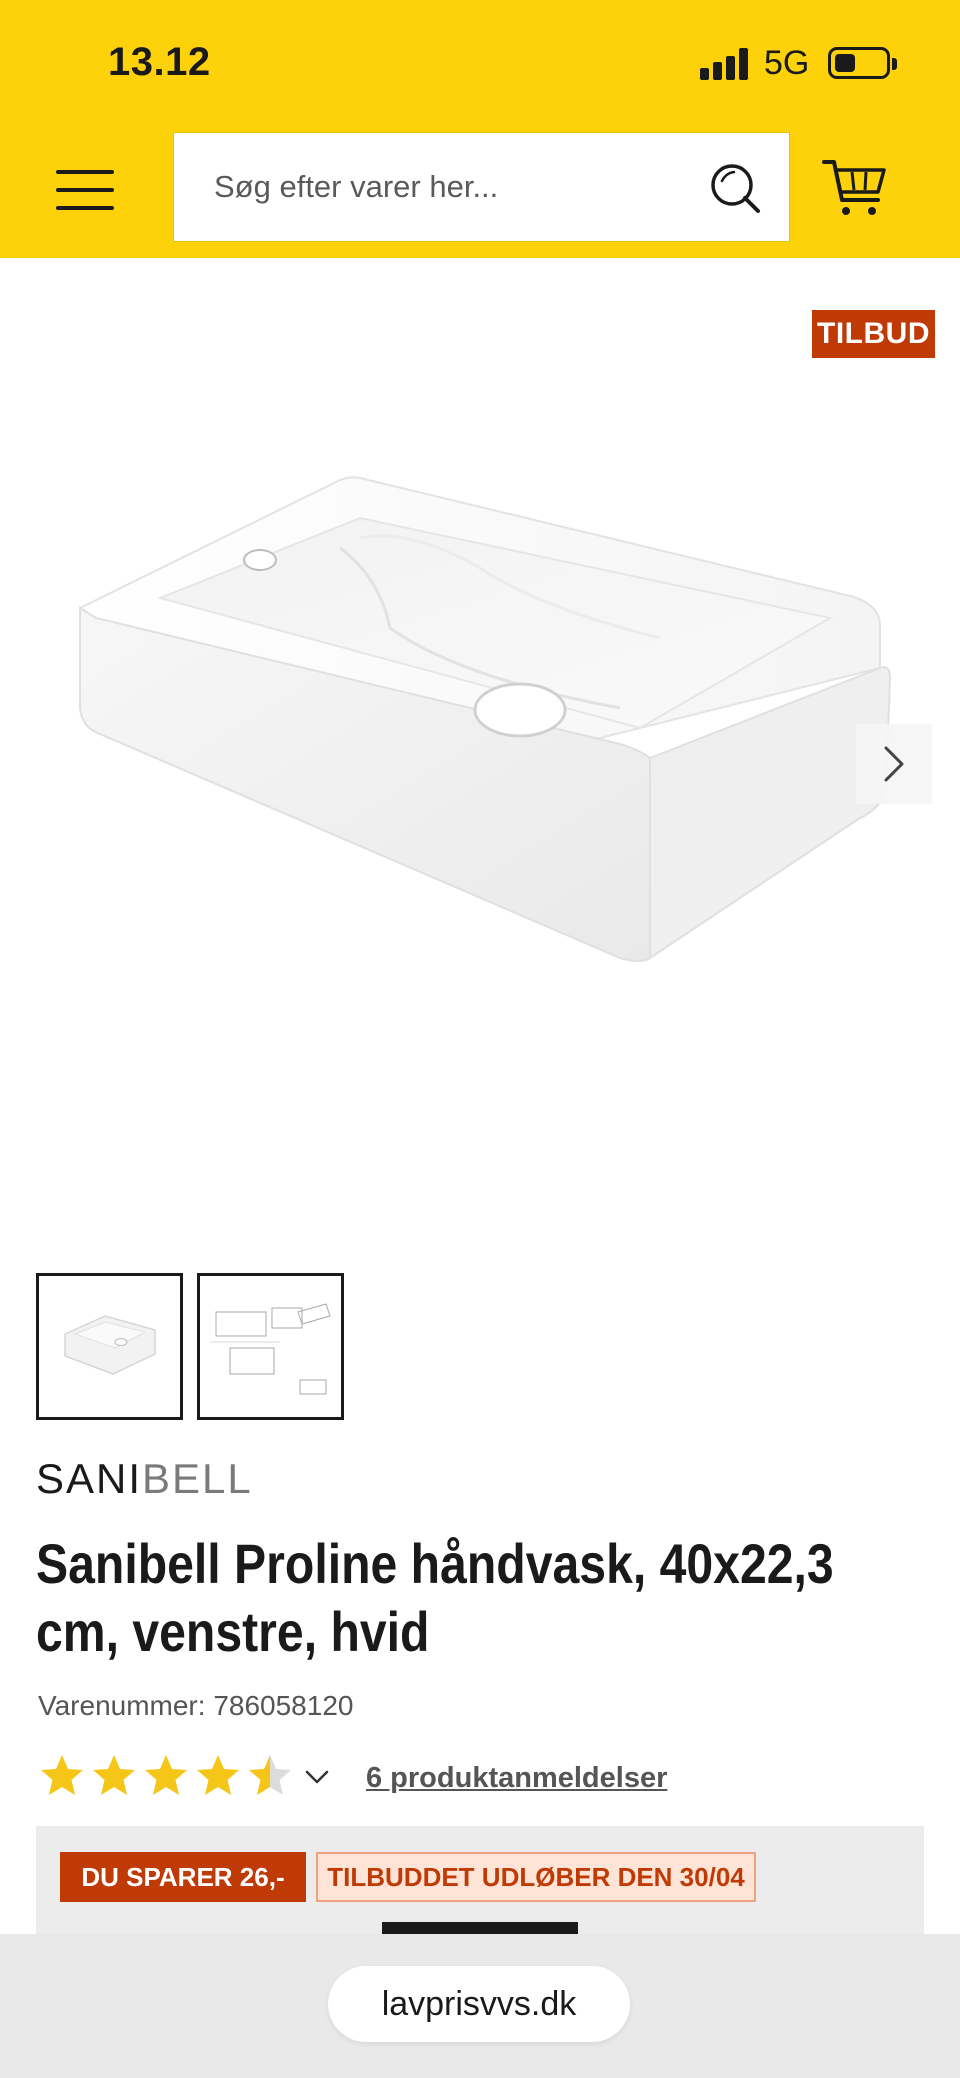  I want to click on search-icon, so click(736, 189).